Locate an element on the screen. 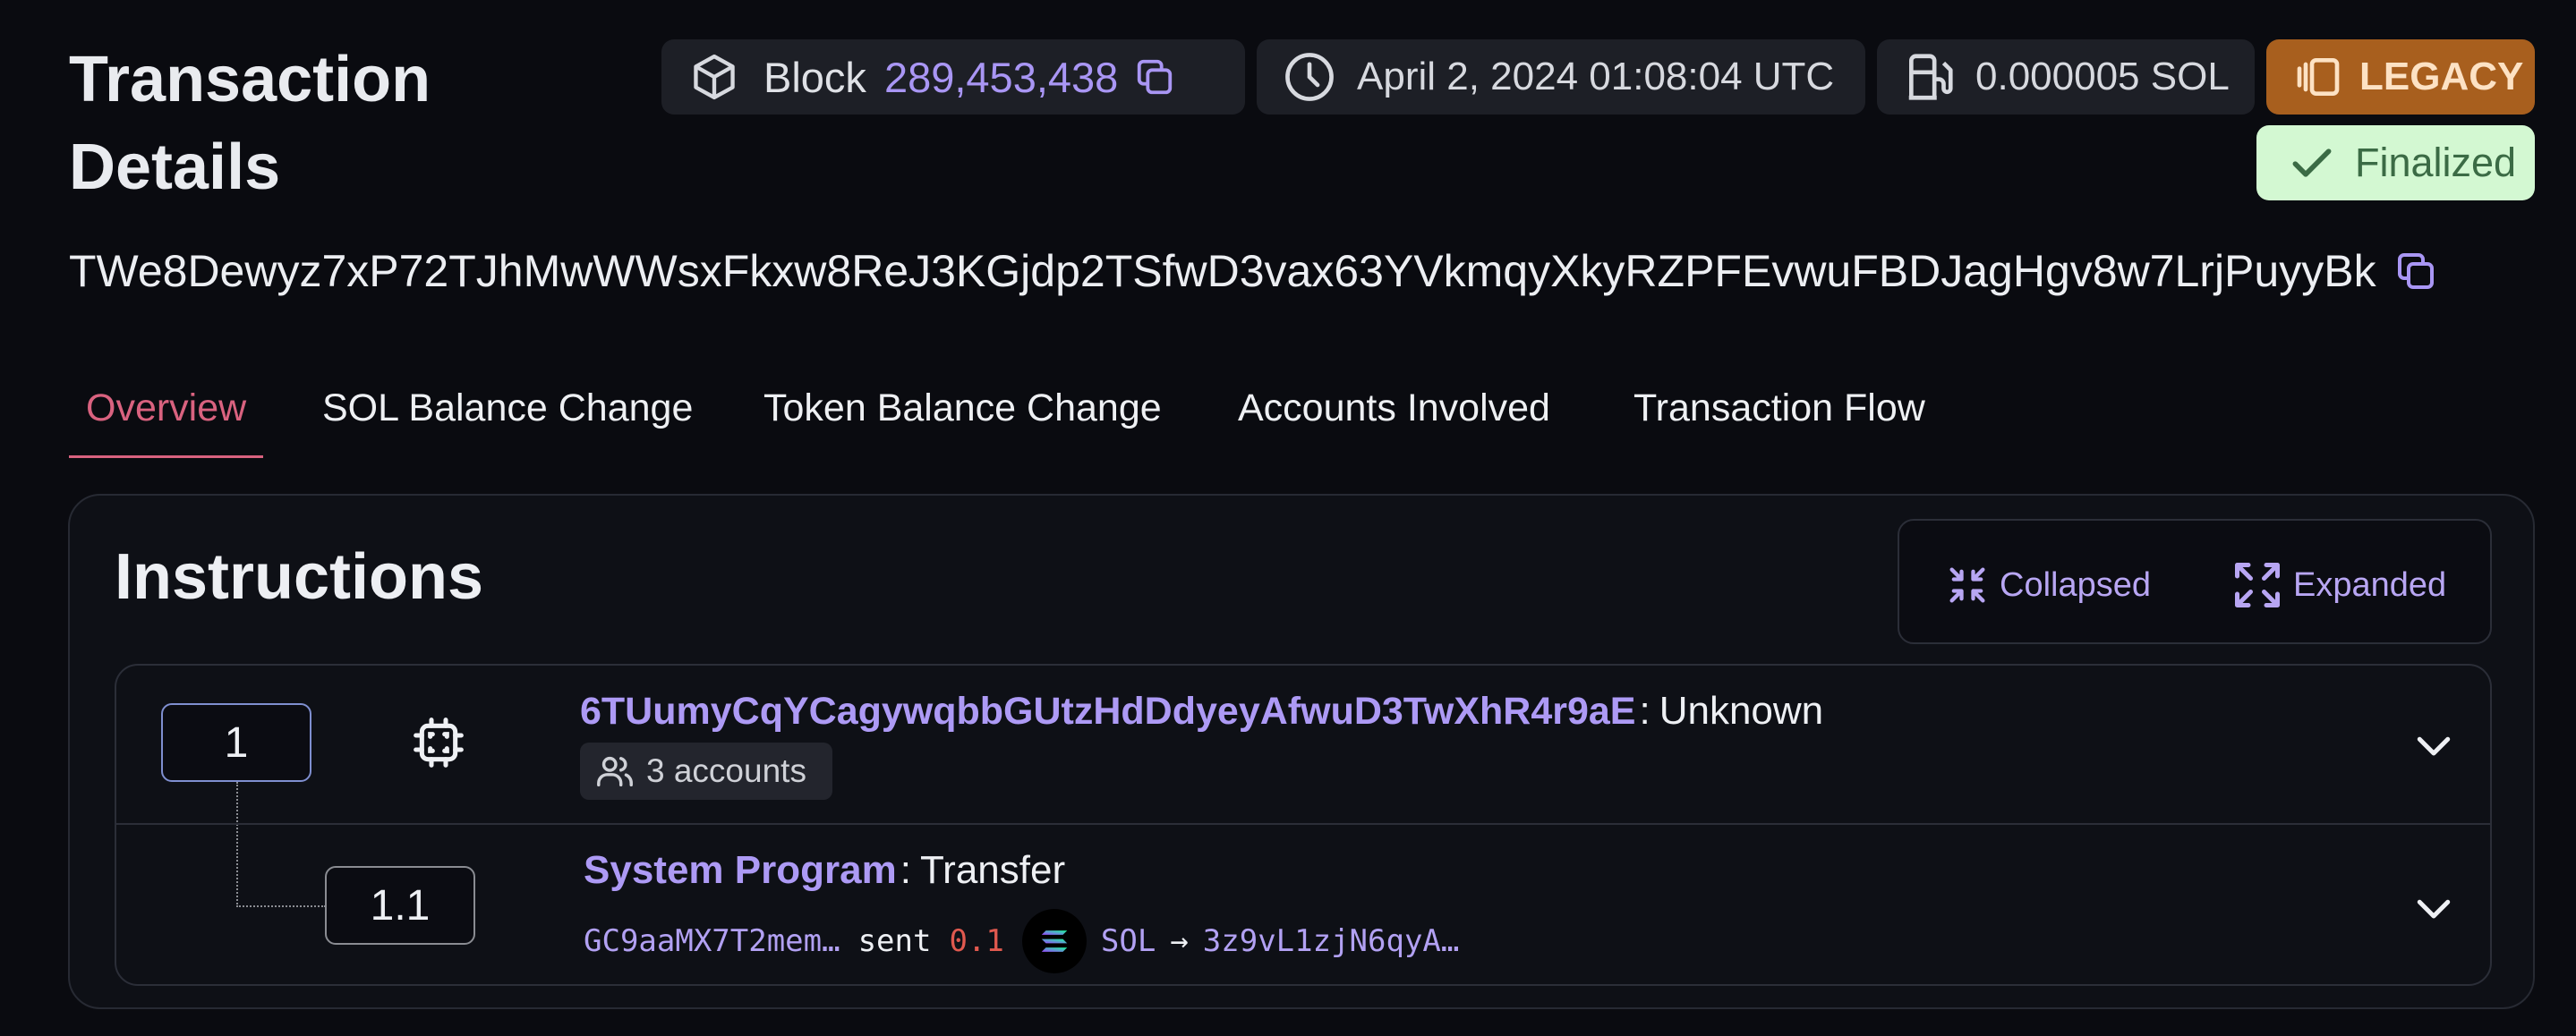 This screenshot has width=2576, height=1036. accounts-badge: 3 accounts is located at coordinates (706, 772).